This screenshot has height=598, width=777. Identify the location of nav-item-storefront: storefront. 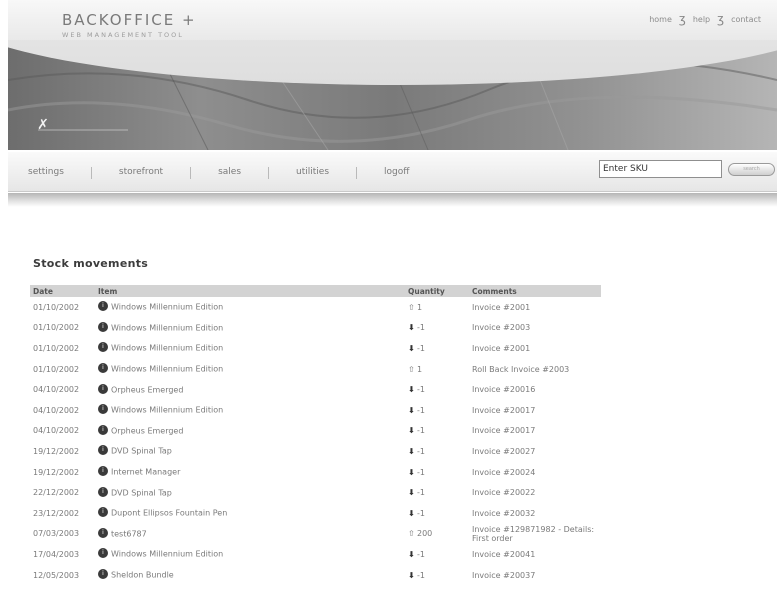
(141, 173).